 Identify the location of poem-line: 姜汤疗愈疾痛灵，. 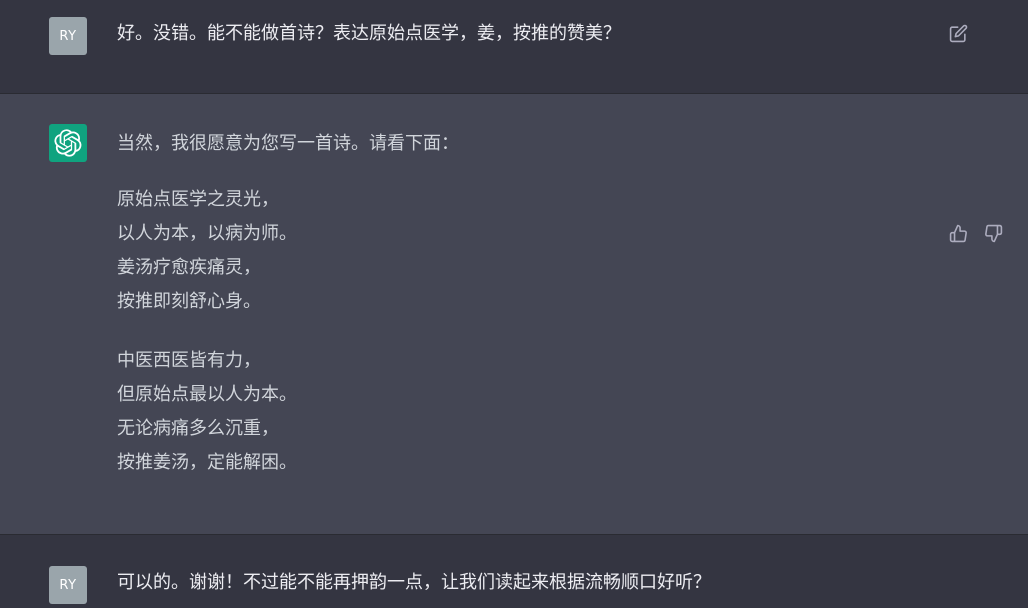
(189, 267).